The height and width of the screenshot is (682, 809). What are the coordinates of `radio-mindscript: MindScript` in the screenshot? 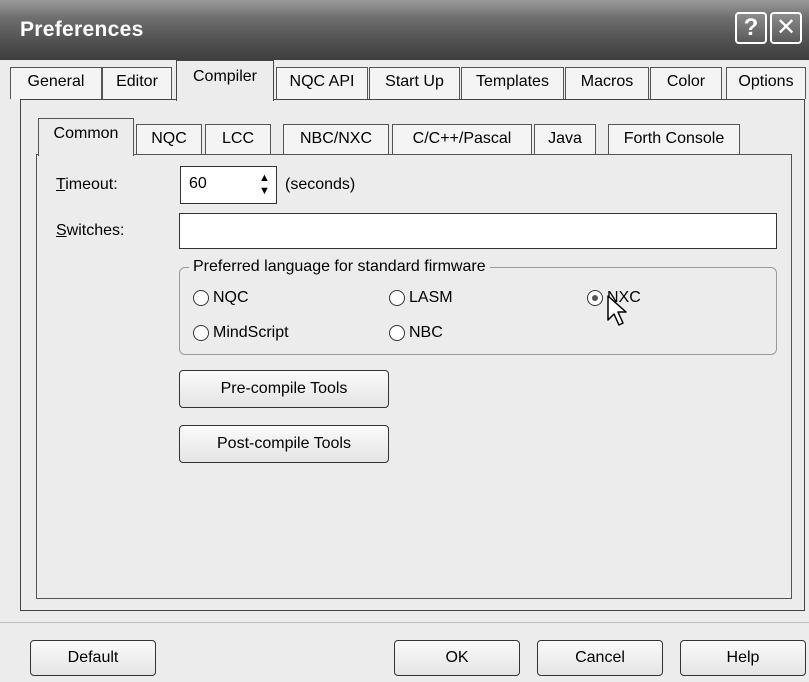 It's located at (241, 333).